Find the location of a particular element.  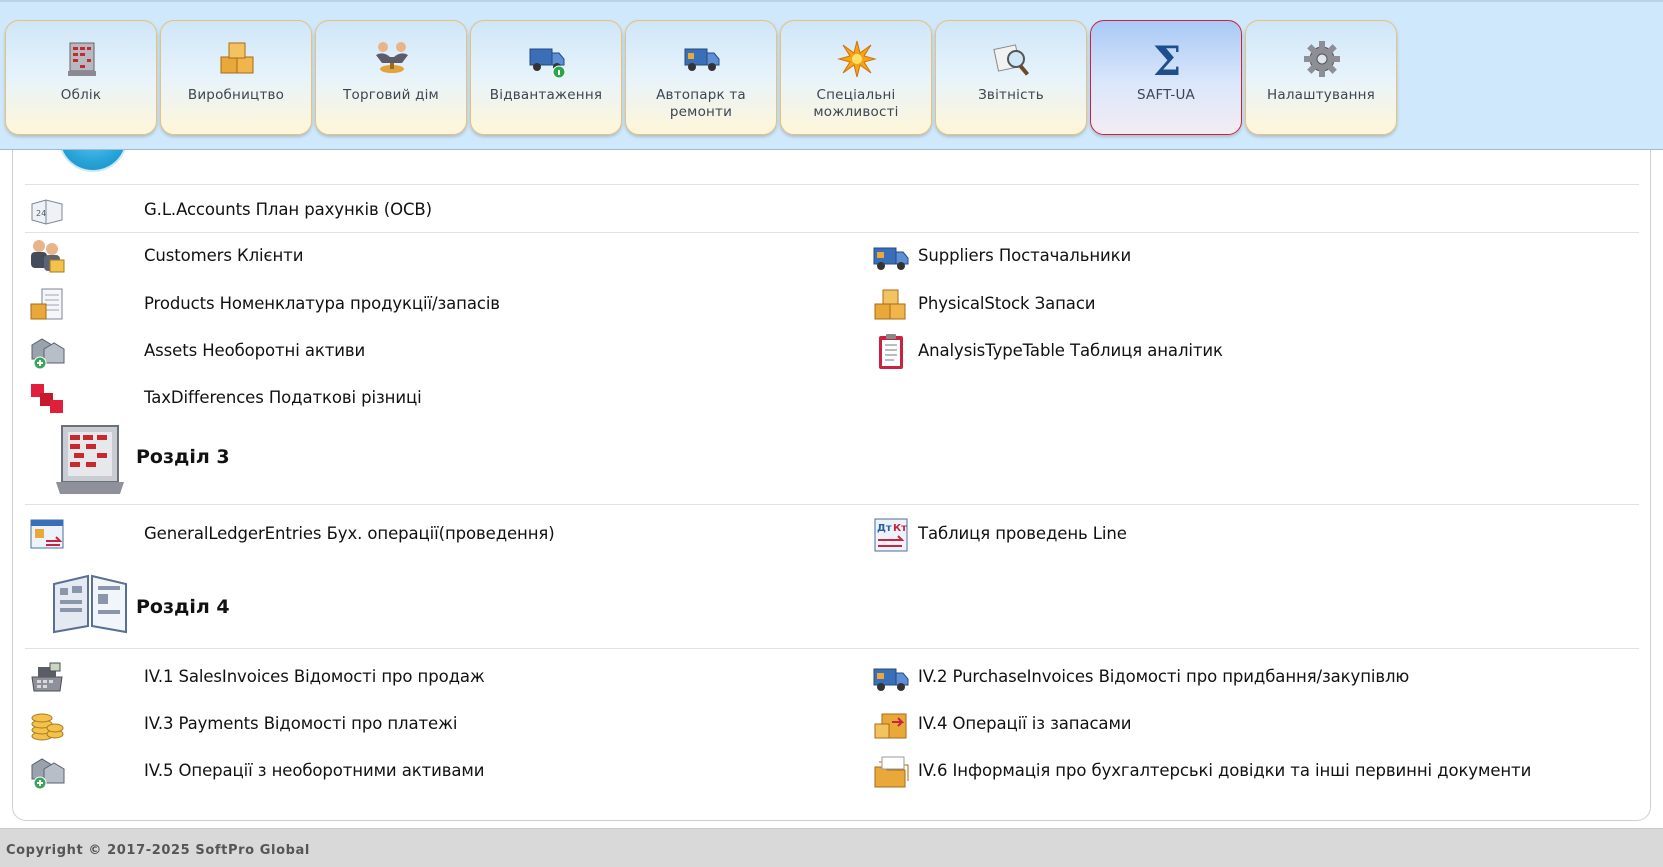

tile-label: Звітність is located at coordinates (1011, 95).